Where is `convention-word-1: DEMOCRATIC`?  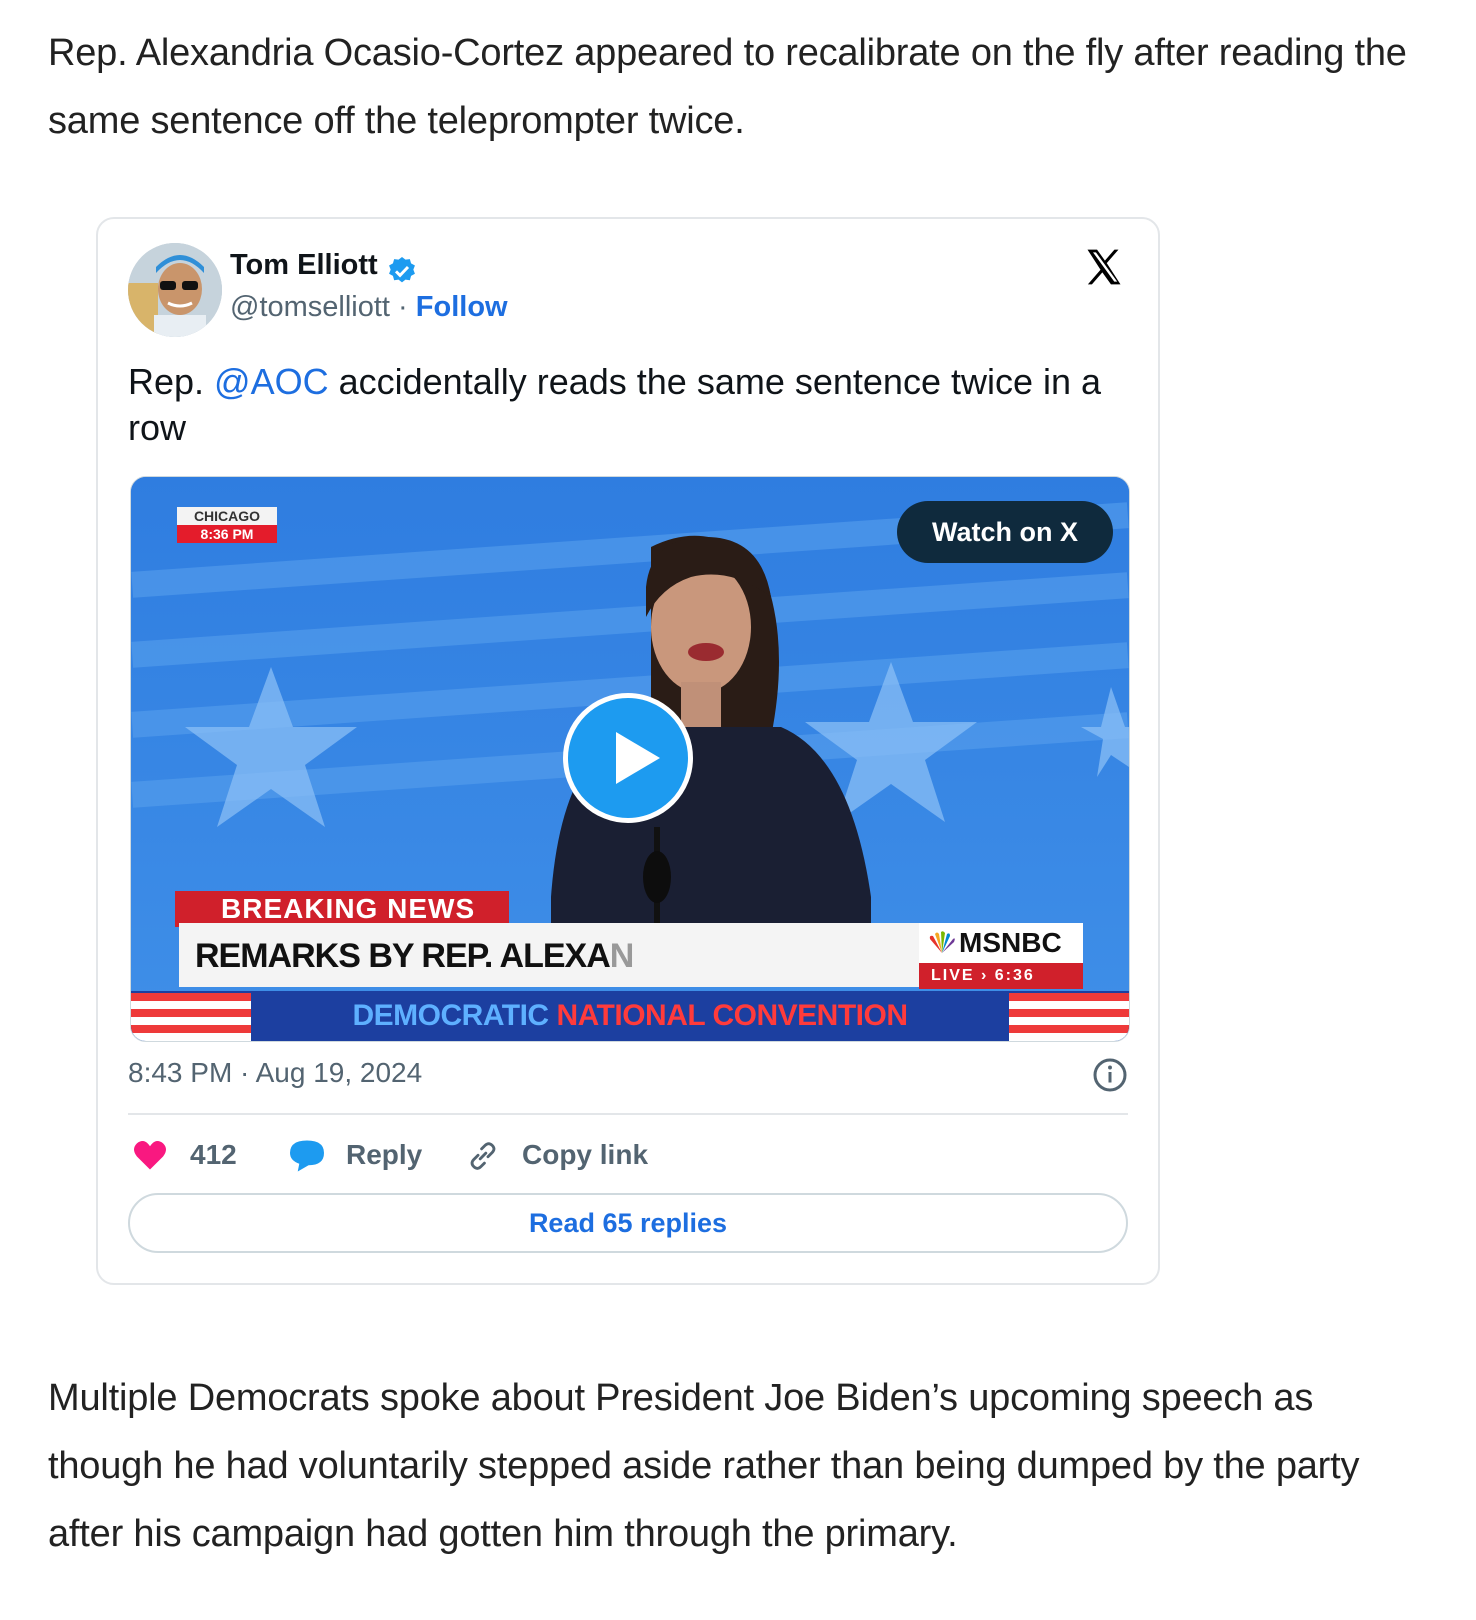
convention-word-1: DEMOCRATIC is located at coordinates (451, 1015).